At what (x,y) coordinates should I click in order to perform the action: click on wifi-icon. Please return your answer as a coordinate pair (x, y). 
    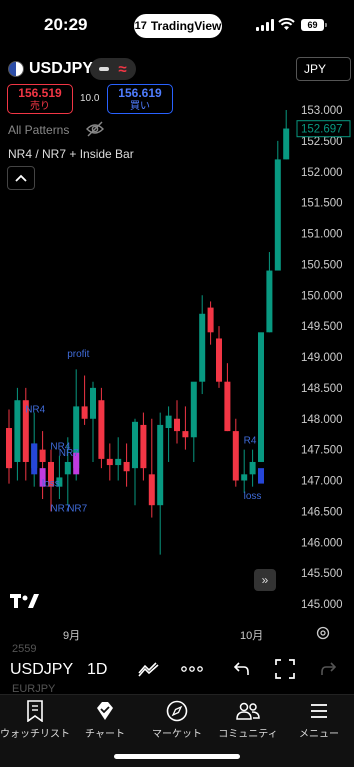
    Looking at the image, I should click on (286, 24).